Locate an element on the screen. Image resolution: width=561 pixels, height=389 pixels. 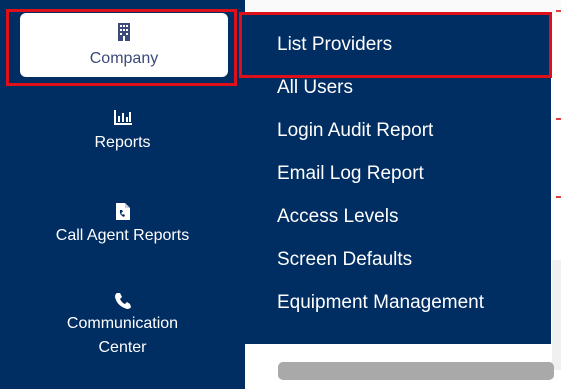
sidebar-item-label: Communication Center is located at coordinates (122, 335).